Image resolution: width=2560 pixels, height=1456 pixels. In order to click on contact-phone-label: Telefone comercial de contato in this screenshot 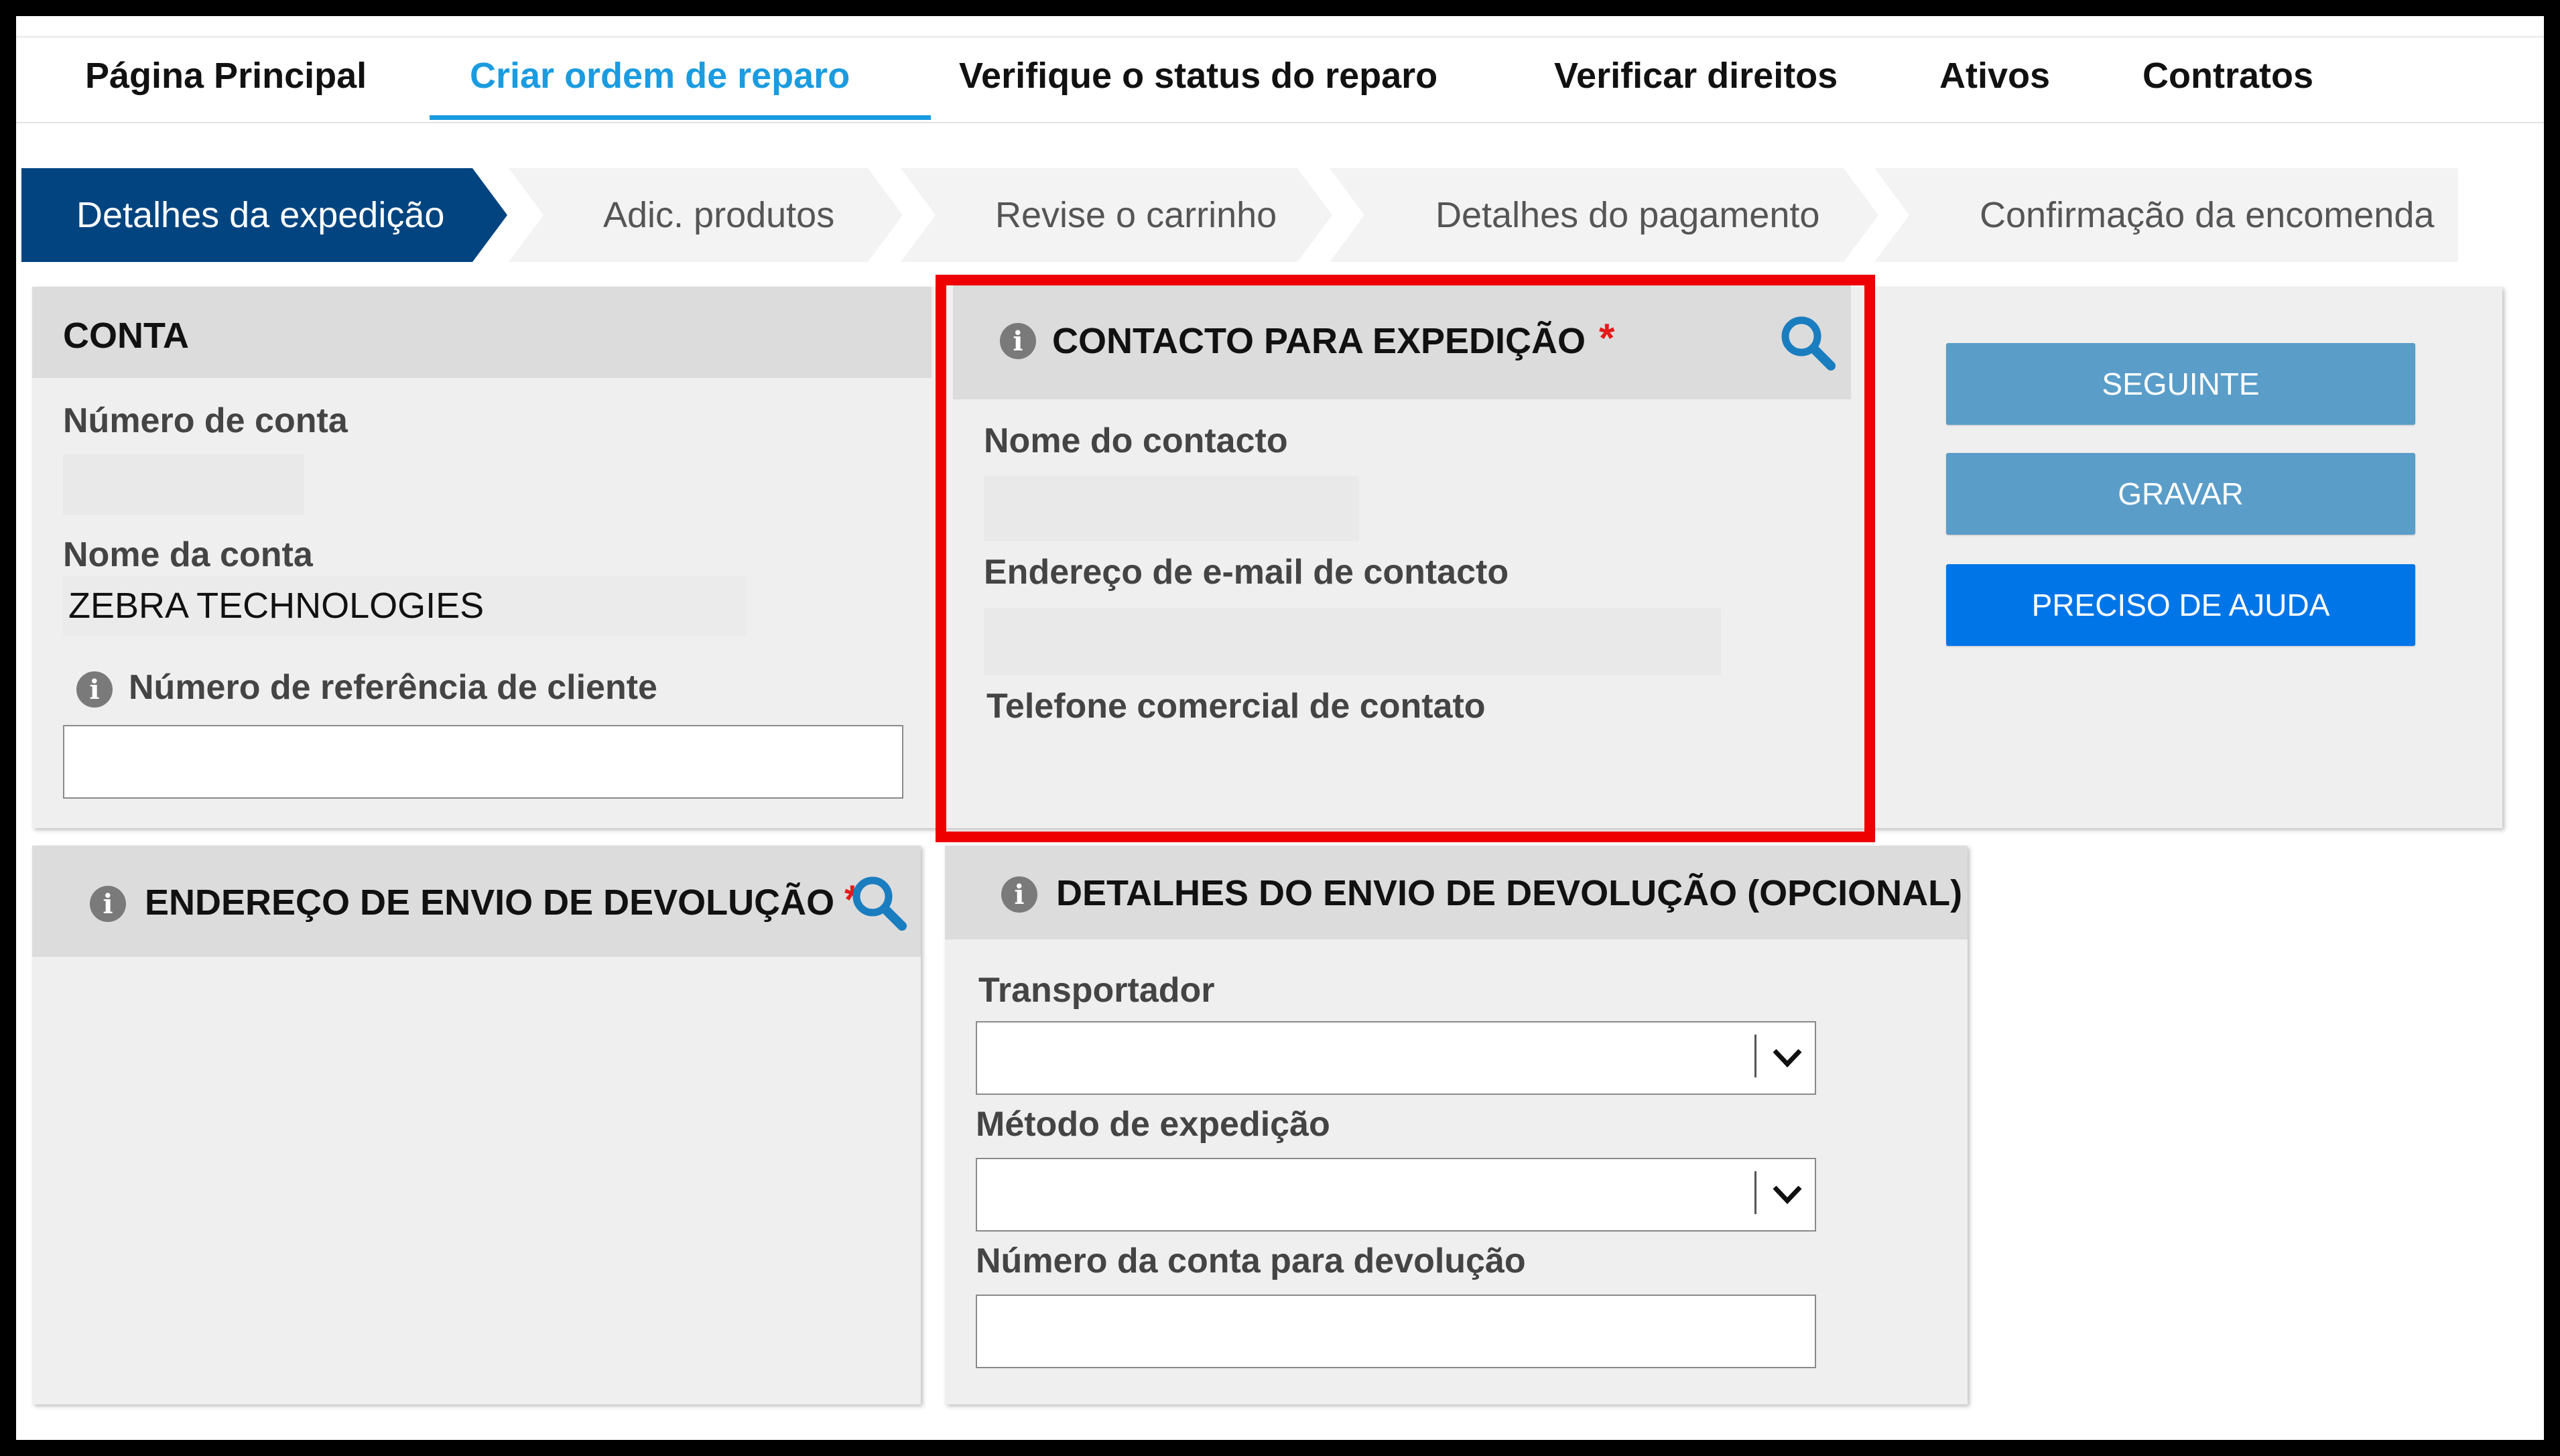, I will do `click(1236, 706)`.